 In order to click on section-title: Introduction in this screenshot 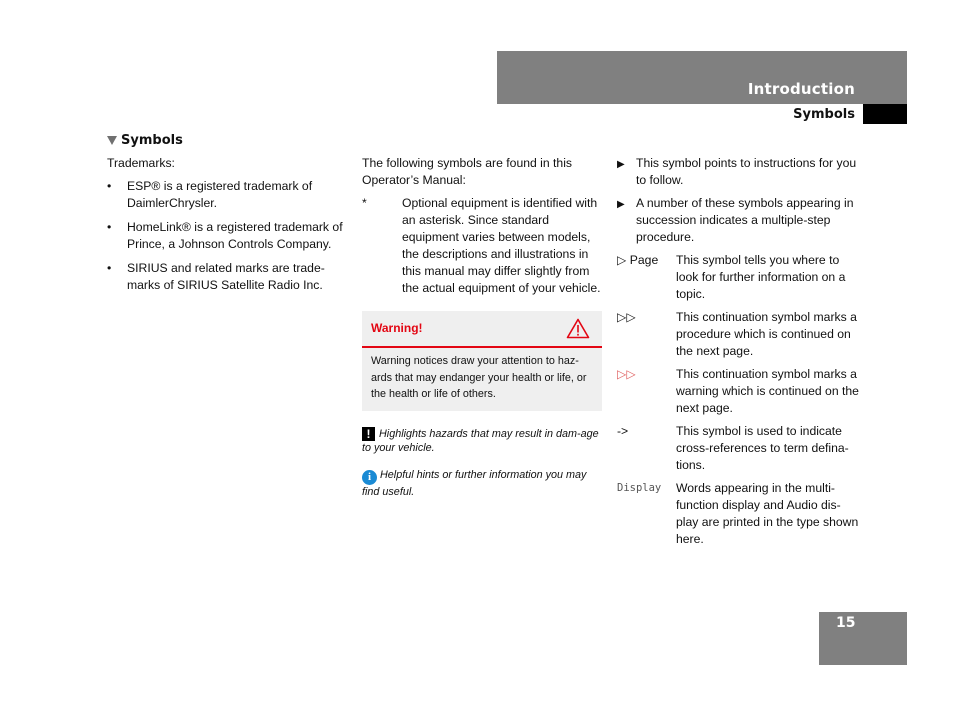, I will do `click(801, 89)`.